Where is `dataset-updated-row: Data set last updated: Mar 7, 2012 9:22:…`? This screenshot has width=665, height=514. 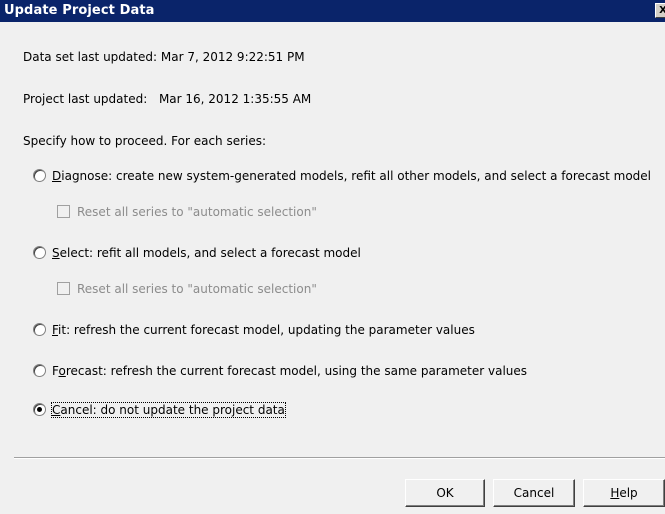 dataset-updated-row: Data set last updated: Mar 7, 2012 9:22:… is located at coordinates (164, 57).